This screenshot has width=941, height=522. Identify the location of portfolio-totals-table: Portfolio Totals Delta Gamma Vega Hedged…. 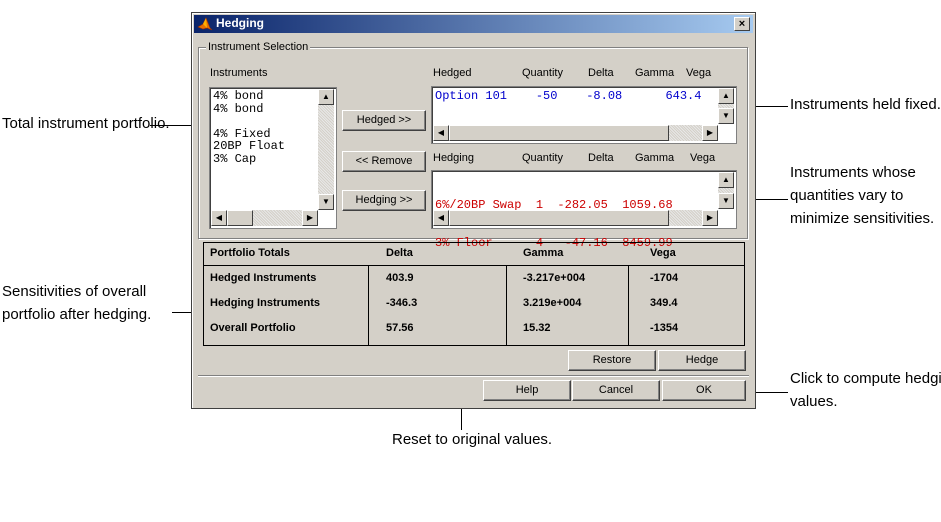
(474, 294).